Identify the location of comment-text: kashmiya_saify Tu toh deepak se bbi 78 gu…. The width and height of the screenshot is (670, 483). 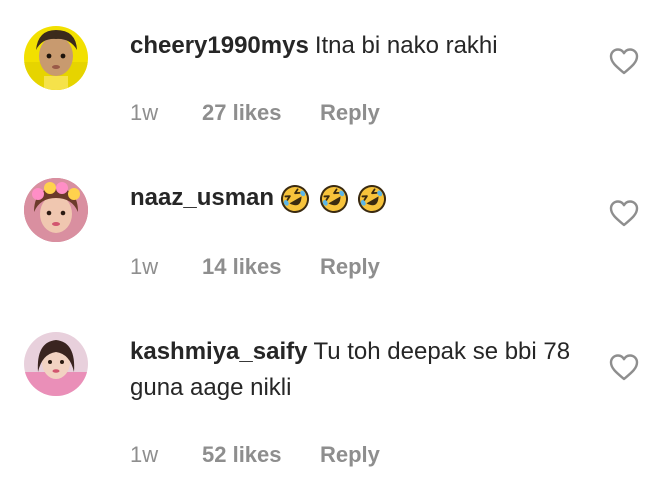
(355, 370).